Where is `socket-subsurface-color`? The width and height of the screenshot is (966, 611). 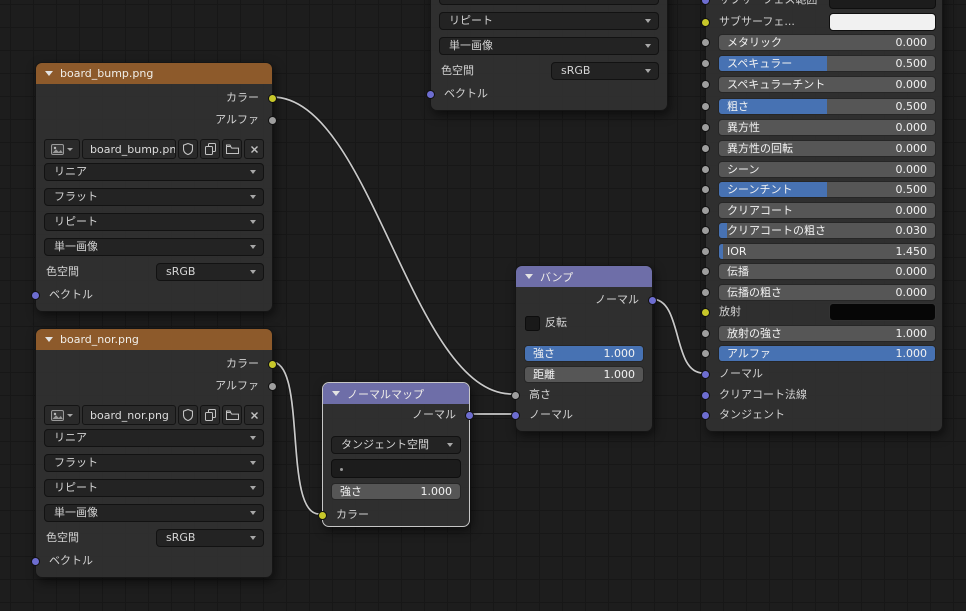
socket-subsurface-color is located at coordinates (705, 22).